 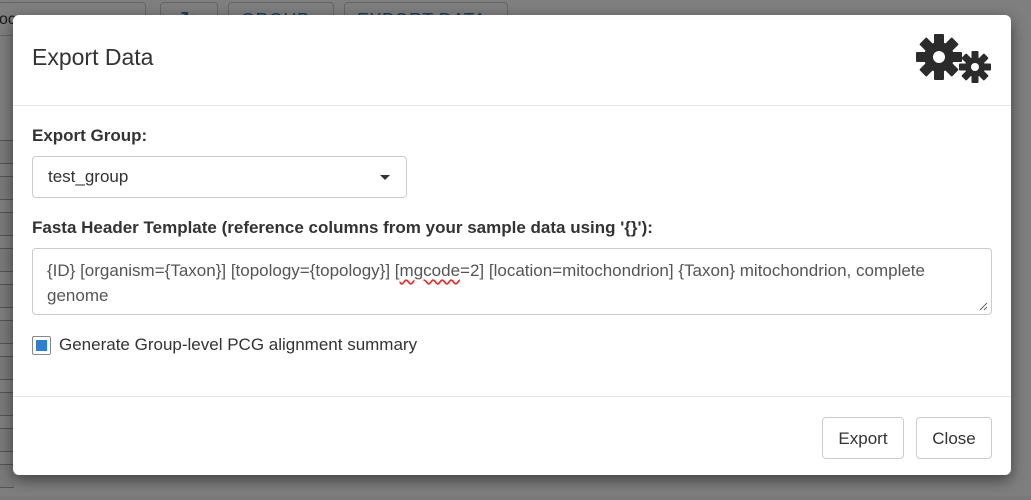 I want to click on export-group-selected-value: test_group, so click(x=88, y=176).